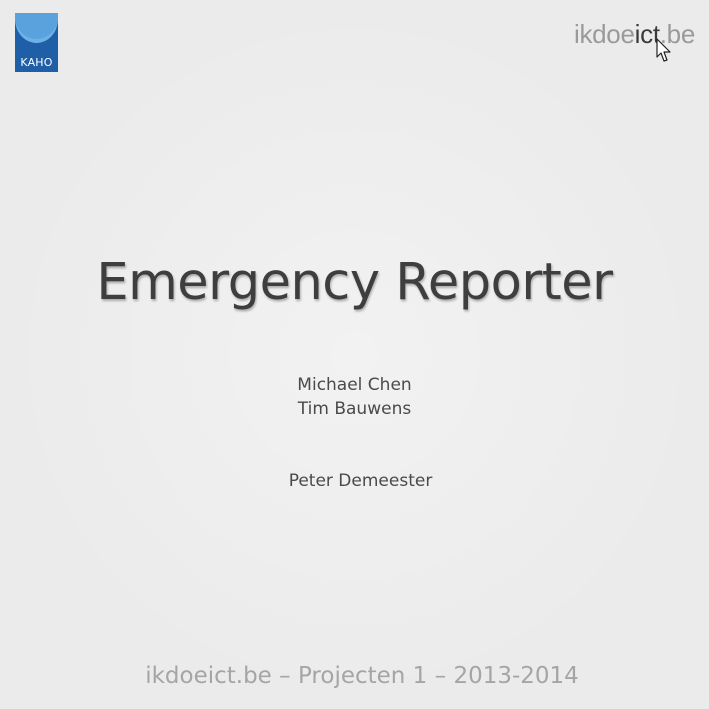 The width and height of the screenshot is (709, 709). I want to click on logo-arc-icon, so click(36, 28).